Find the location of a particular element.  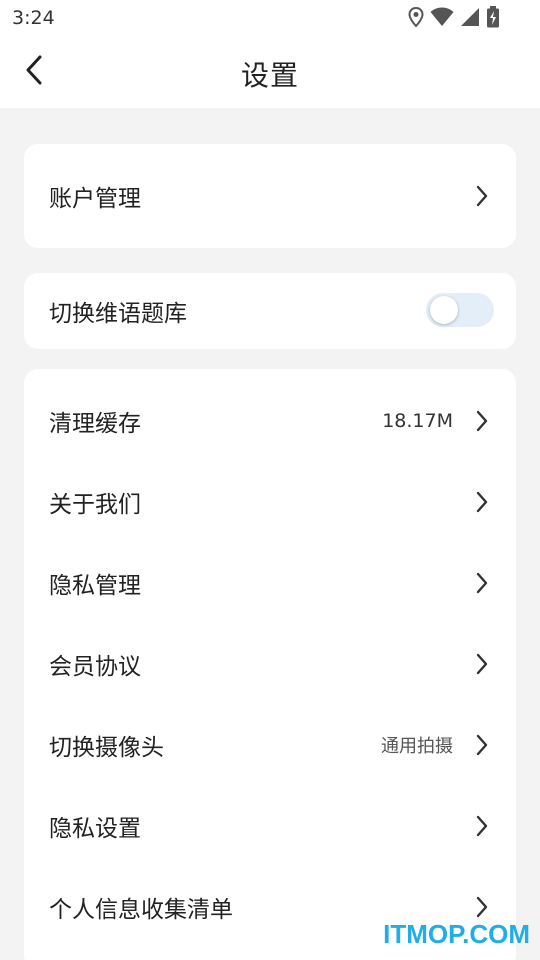

list-item-privacy-management: 隐私管理 is located at coordinates (270, 583).